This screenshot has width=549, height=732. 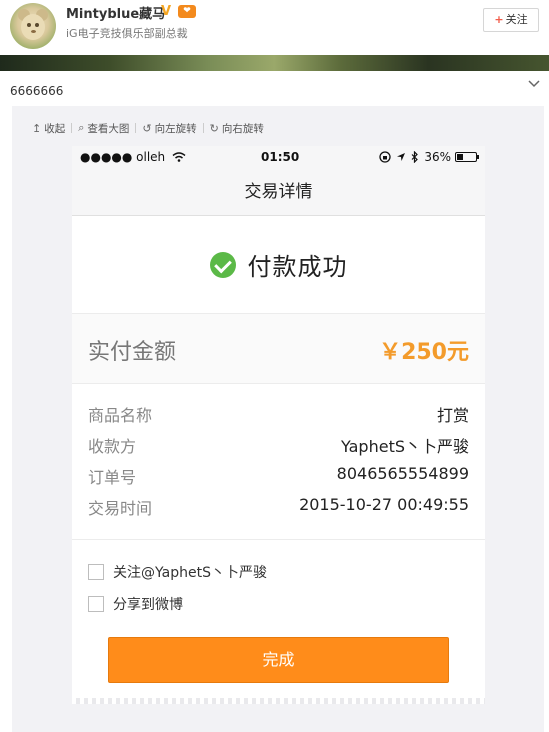 I want to click on detail-row-time: 交易时间 2015-10-27 00:49:55, so click(x=278, y=507).